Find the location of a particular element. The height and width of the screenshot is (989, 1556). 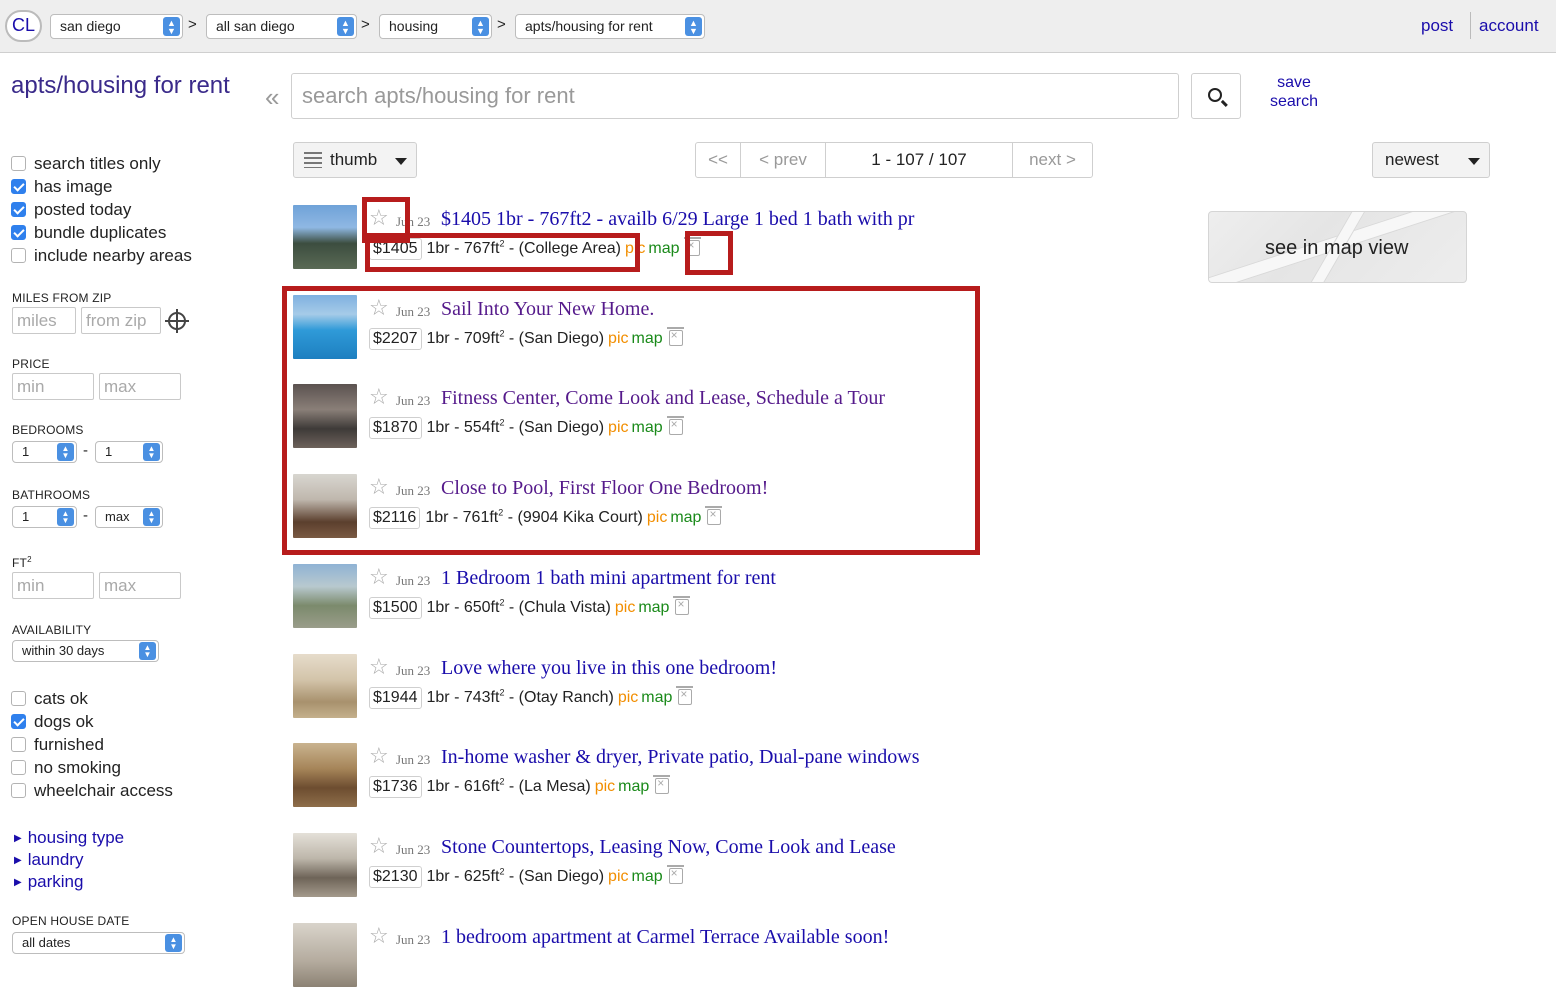

filter-posted-today: posted today is located at coordinates (71, 210).